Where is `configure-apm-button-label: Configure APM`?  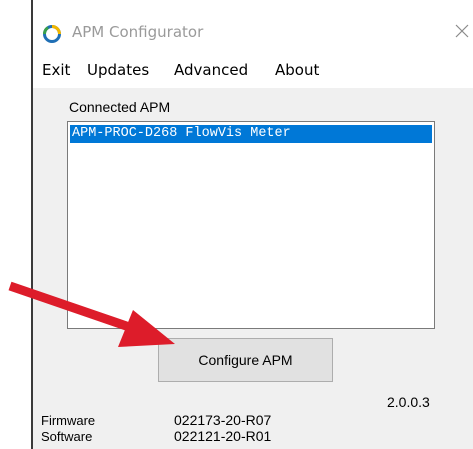
configure-apm-button-label: Configure APM is located at coordinates (245, 360).